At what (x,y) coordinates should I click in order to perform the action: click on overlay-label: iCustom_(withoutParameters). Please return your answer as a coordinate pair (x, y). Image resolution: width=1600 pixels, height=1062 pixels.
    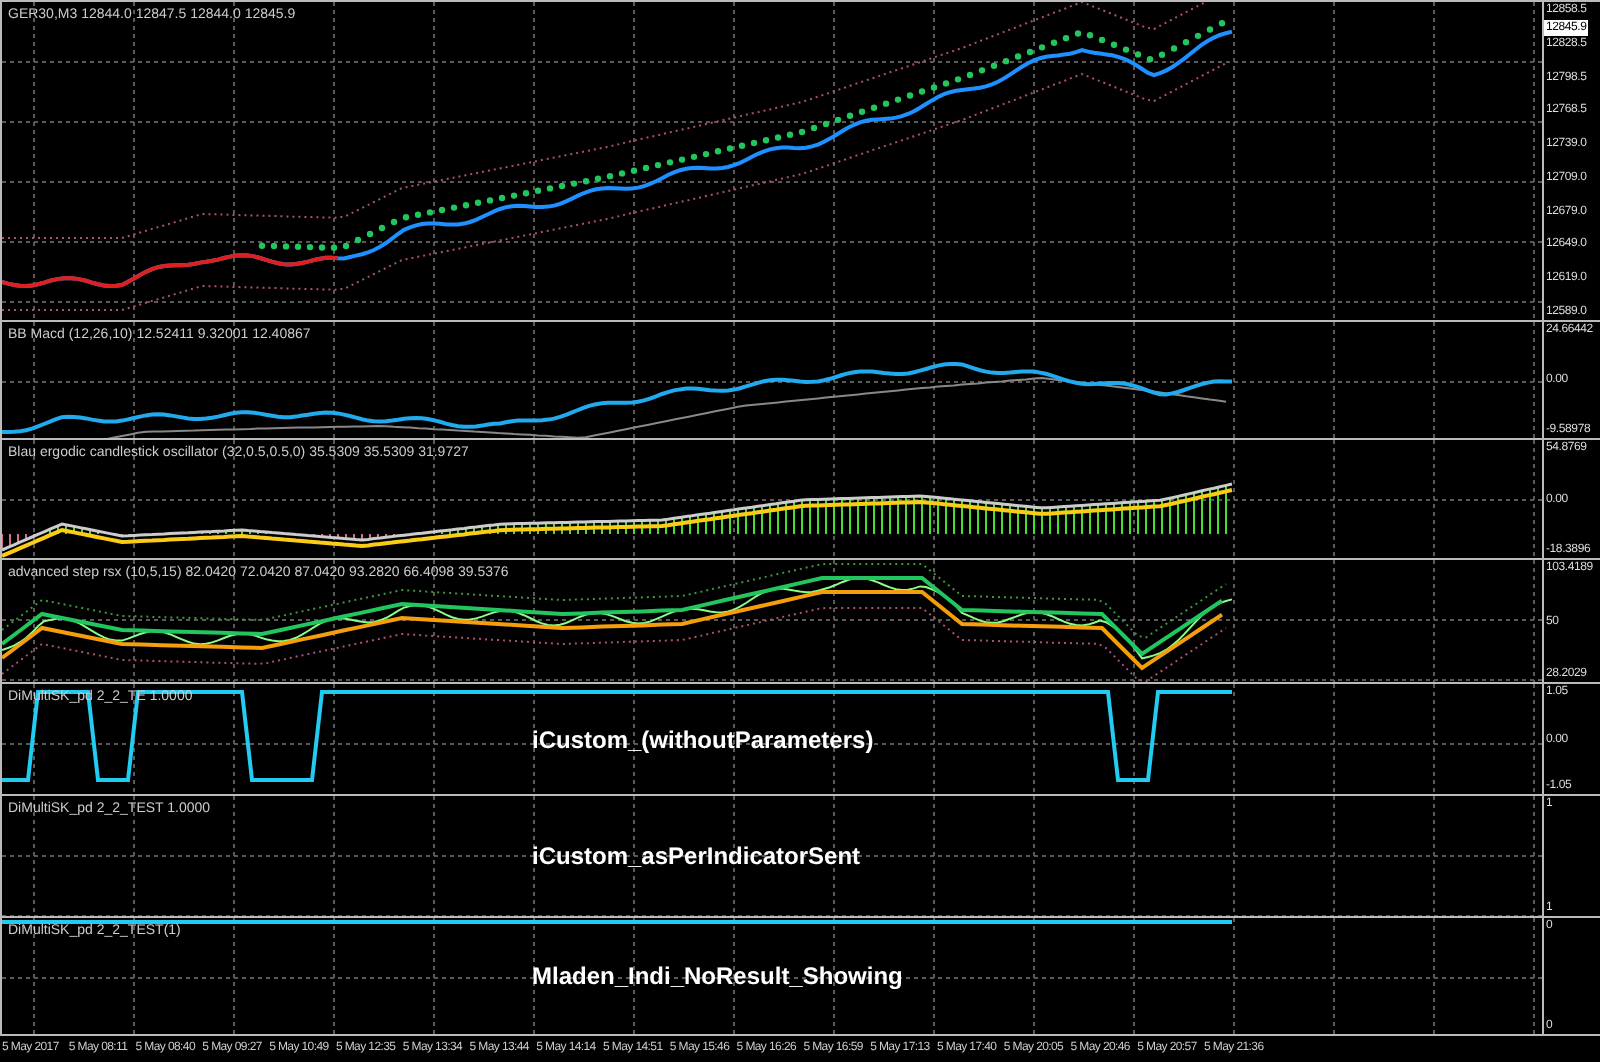
    Looking at the image, I should click on (703, 740).